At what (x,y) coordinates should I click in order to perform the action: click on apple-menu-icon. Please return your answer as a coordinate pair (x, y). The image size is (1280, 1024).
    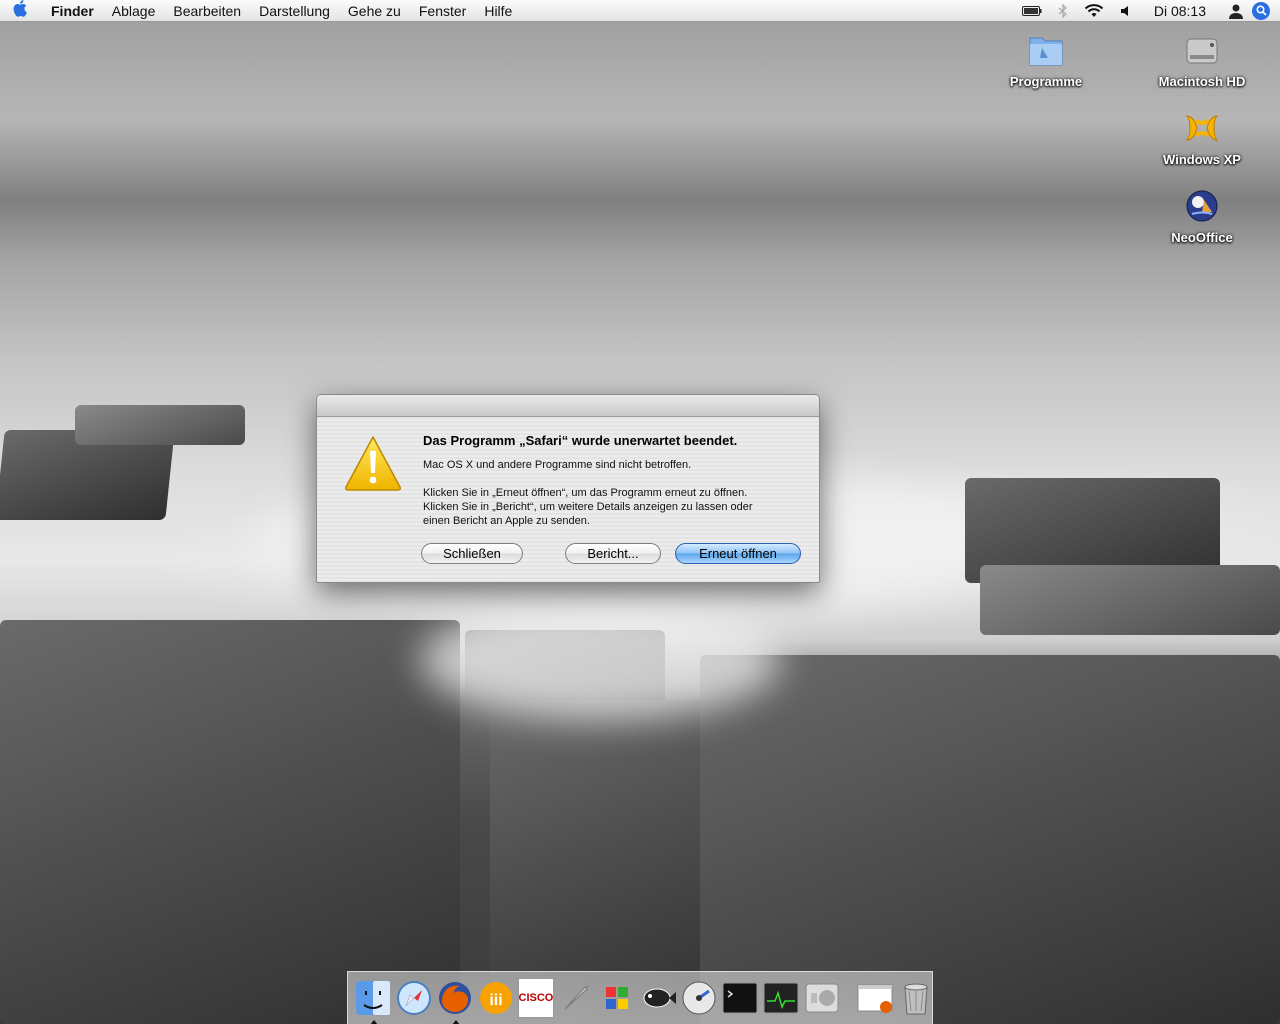
    Looking at the image, I should click on (21, 11).